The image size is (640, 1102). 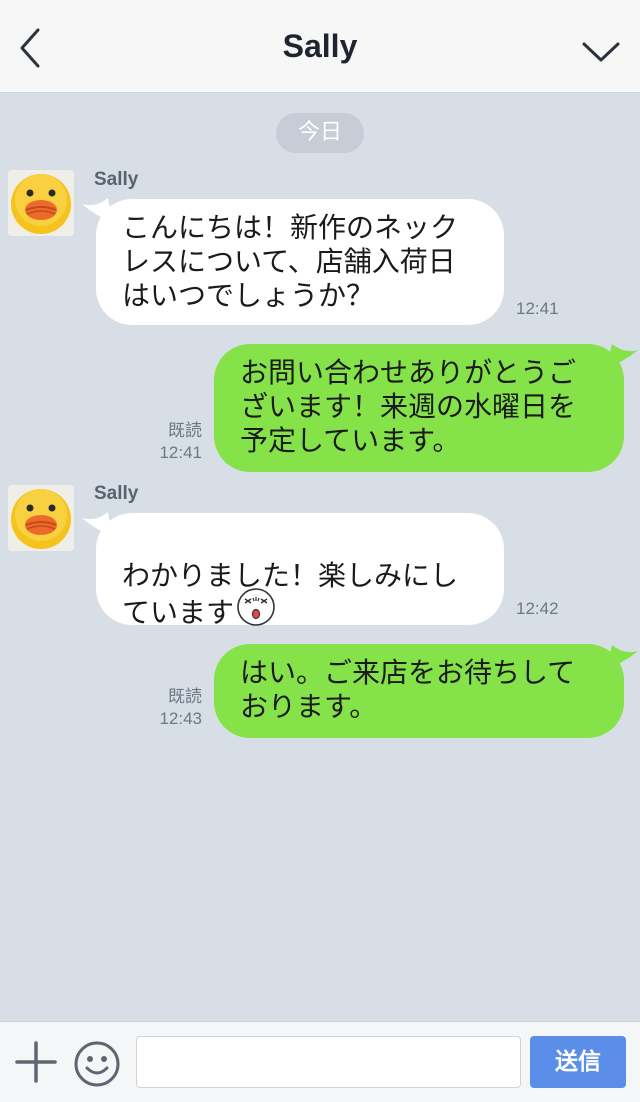 I want to click on chevron-down-icon, so click(x=601, y=52).